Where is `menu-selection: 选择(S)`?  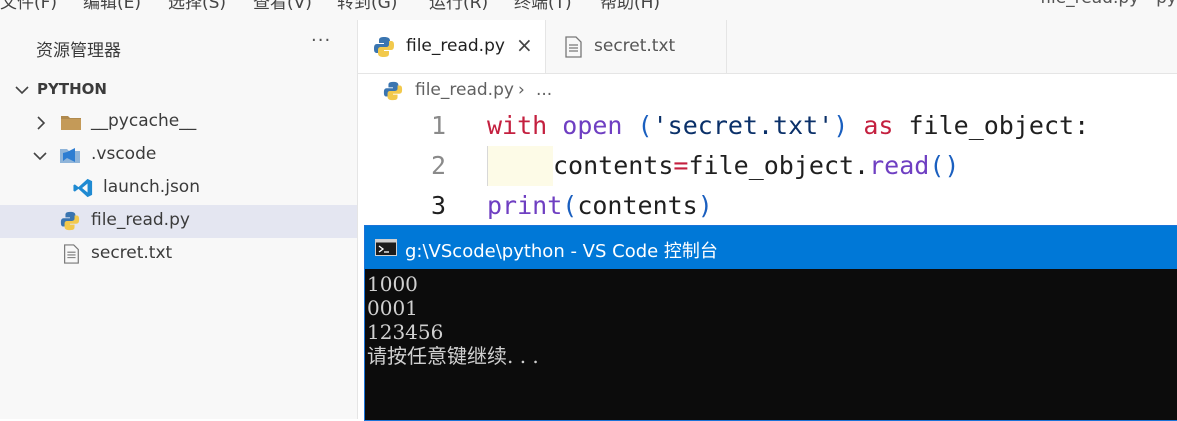 menu-selection: 选择(S) is located at coordinates (197, 6).